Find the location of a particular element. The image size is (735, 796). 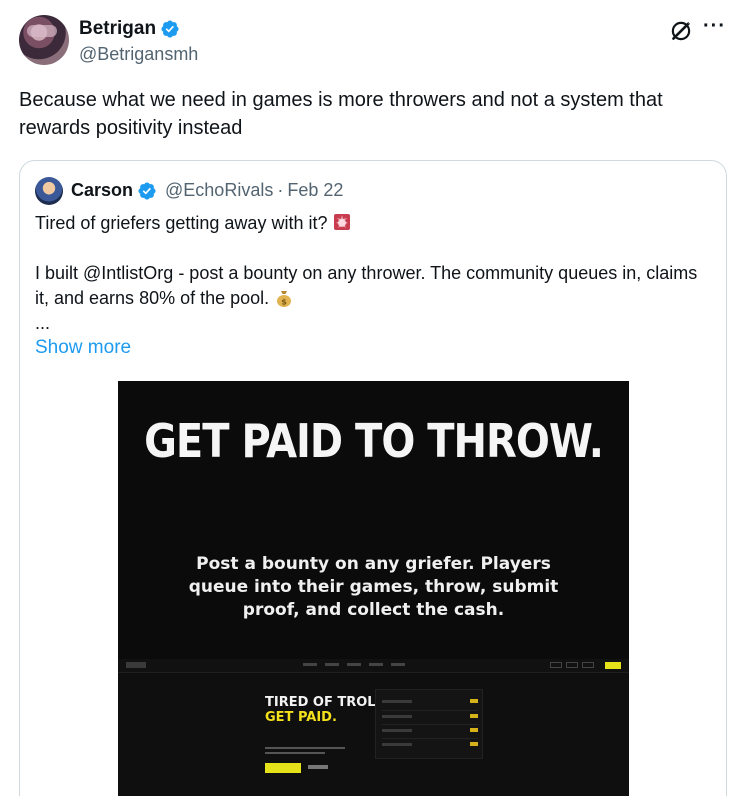

website-bounty-board is located at coordinates (429, 724).